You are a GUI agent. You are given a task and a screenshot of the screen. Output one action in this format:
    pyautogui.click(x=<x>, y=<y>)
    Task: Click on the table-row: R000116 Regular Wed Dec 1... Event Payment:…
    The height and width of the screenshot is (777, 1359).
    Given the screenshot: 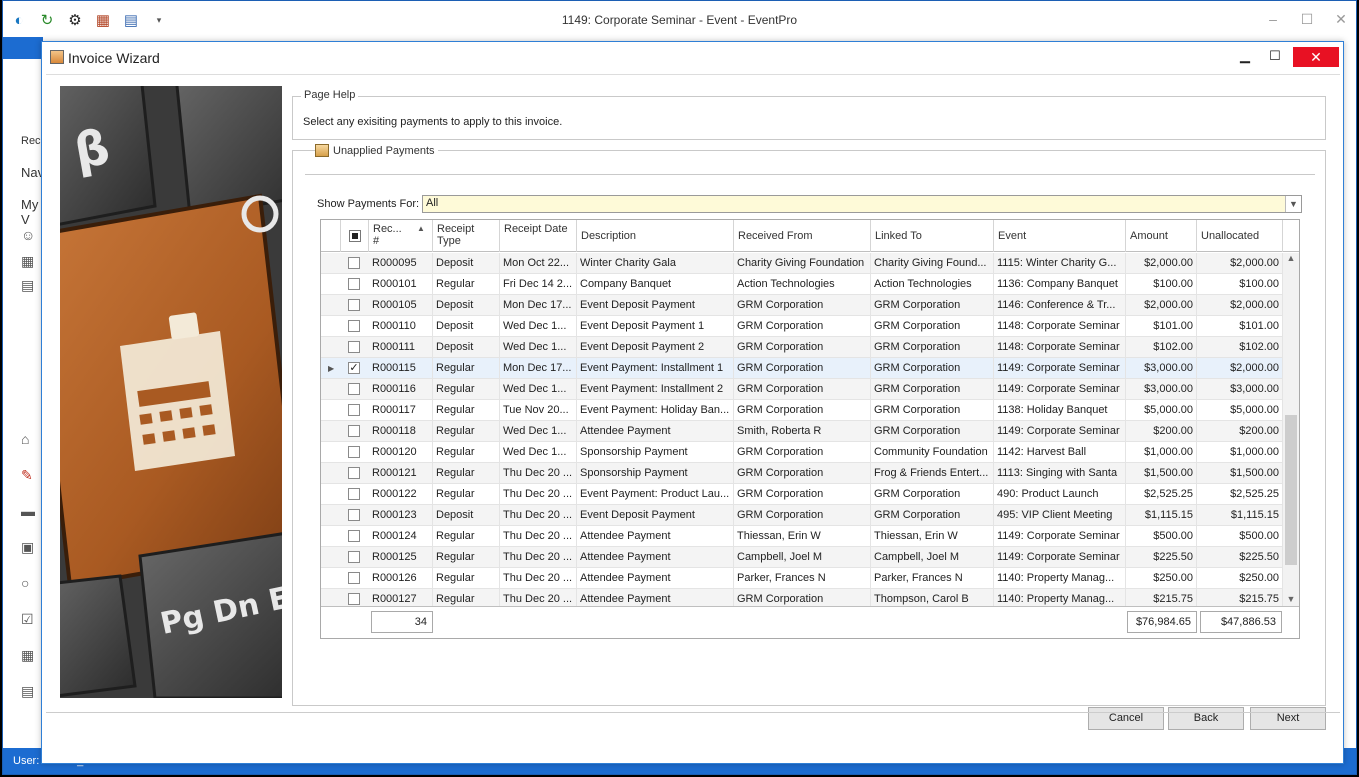 What is the action you would take?
    pyautogui.click(x=802, y=389)
    